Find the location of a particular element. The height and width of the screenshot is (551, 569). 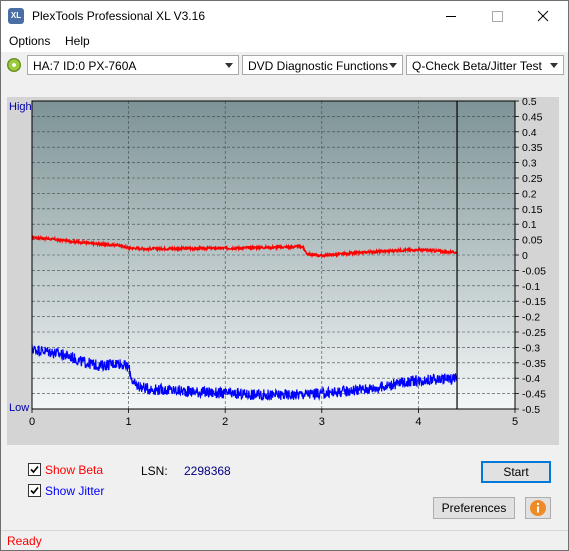

x-tick-label: 5 is located at coordinates (515, 422).